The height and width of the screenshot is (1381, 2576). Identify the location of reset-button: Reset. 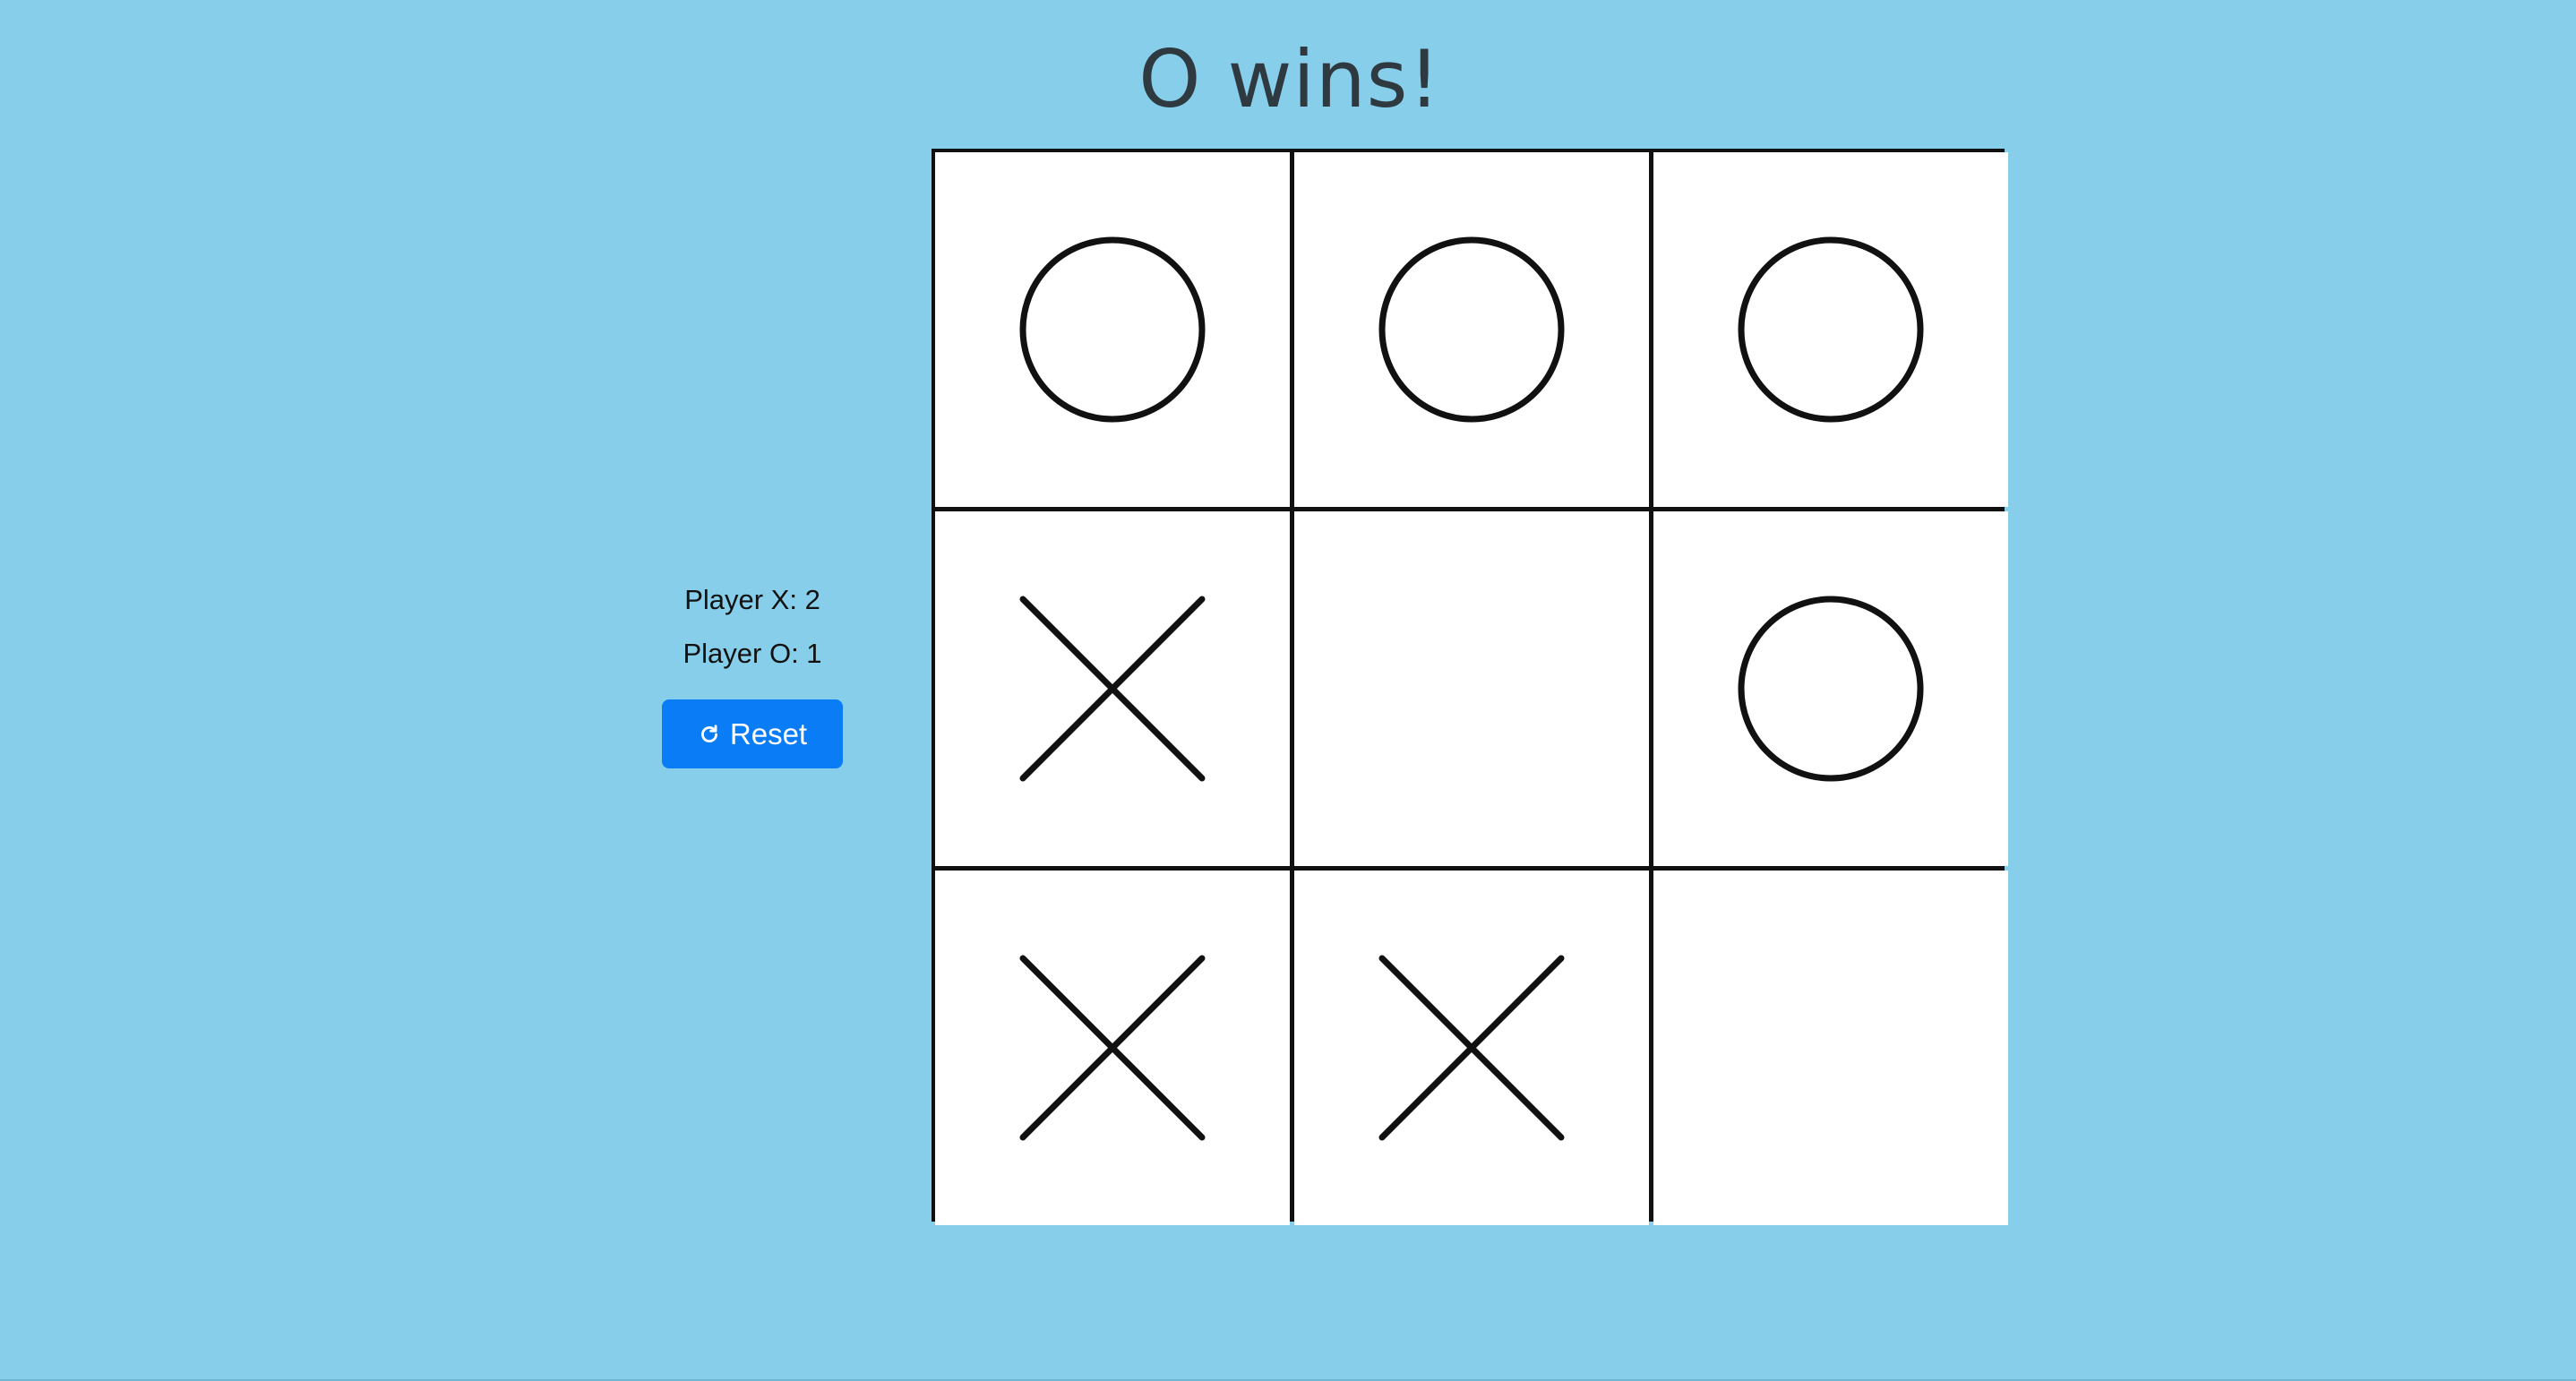
(752, 733).